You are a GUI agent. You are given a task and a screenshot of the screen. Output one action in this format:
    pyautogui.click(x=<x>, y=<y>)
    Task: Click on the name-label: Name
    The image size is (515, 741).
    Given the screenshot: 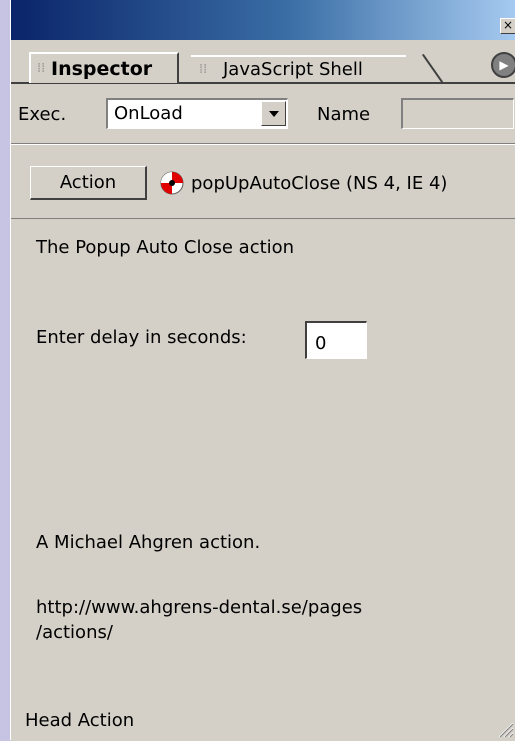 What is the action you would take?
    pyautogui.click(x=344, y=114)
    